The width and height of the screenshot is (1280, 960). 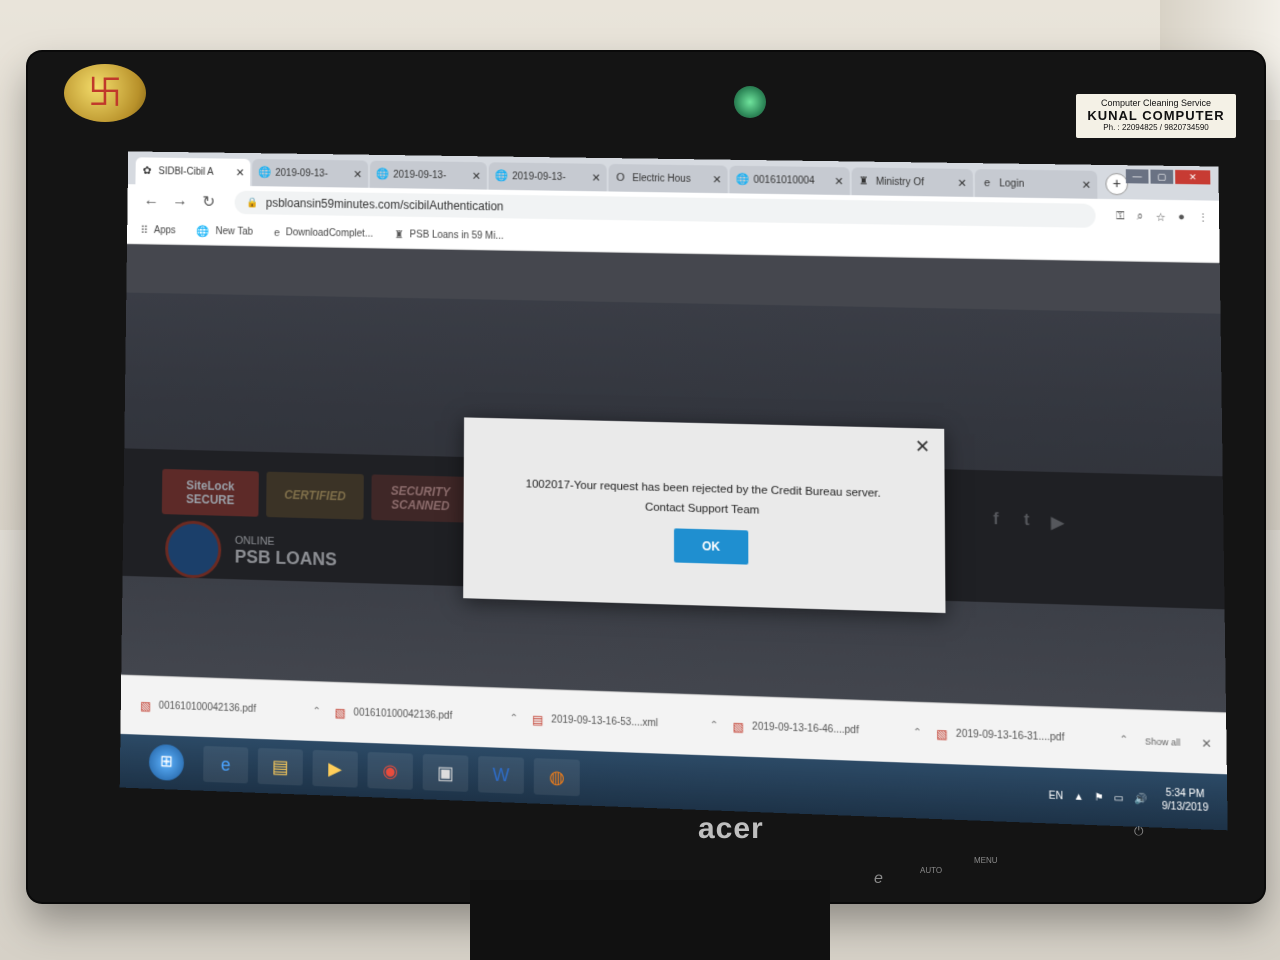 What do you see at coordinates (922, 447) in the screenshot?
I see `dialog-close-icon: ✕` at bounding box center [922, 447].